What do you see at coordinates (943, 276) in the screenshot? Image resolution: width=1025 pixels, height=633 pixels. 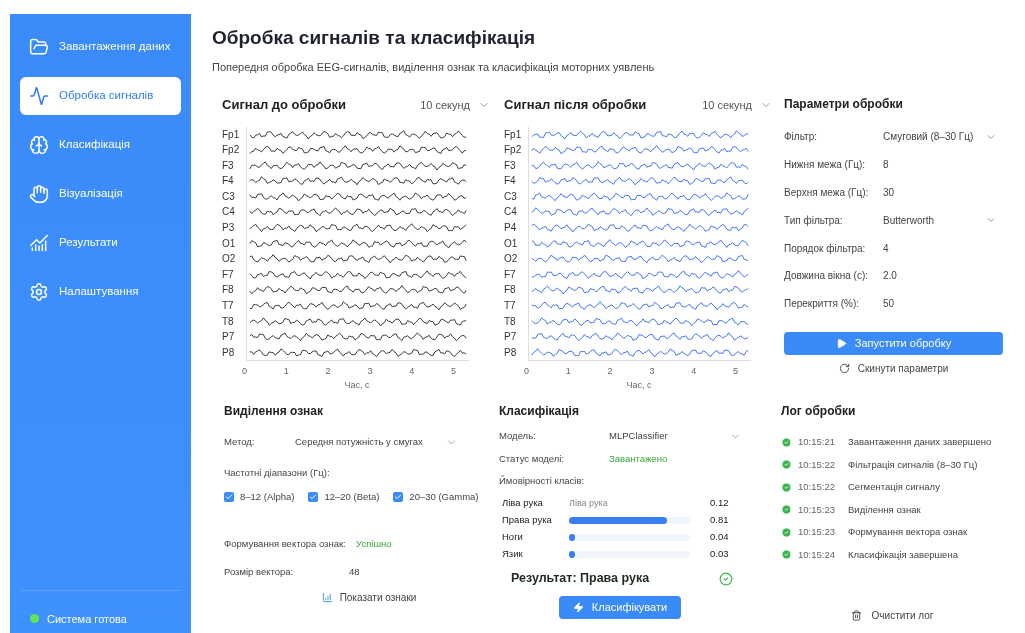 I see `input-field: 2.0` at bounding box center [943, 276].